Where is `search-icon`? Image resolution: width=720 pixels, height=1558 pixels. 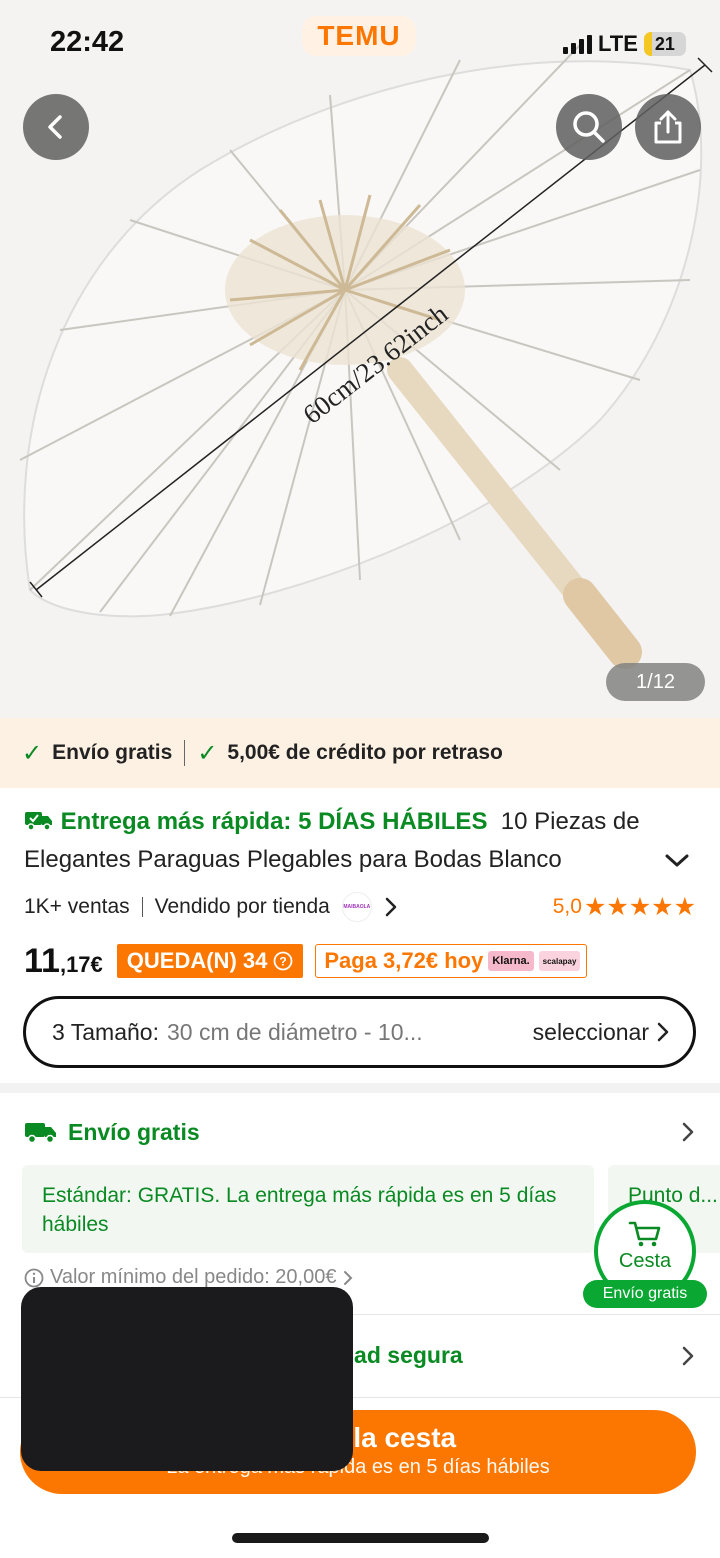 search-icon is located at coordinates (589, 127).